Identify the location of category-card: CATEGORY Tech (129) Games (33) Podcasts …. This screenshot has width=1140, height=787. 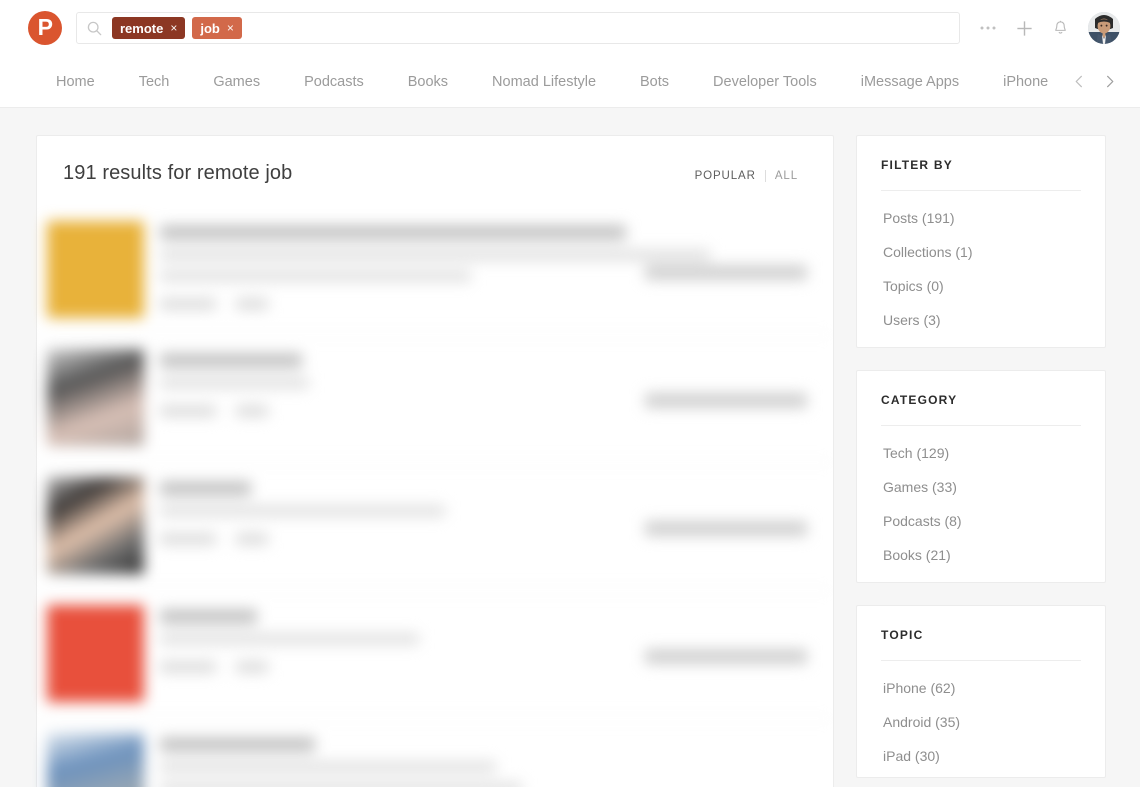
(981, 476).